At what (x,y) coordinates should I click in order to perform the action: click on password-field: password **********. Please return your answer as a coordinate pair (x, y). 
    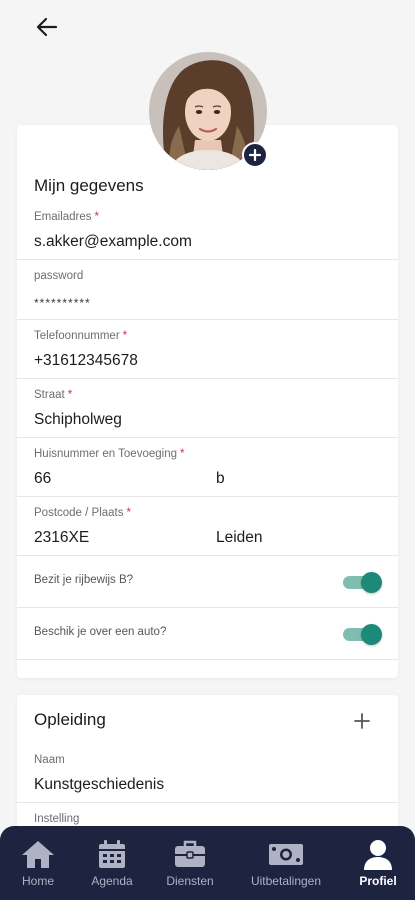
    Looking at the image, I should click on (207, 290).